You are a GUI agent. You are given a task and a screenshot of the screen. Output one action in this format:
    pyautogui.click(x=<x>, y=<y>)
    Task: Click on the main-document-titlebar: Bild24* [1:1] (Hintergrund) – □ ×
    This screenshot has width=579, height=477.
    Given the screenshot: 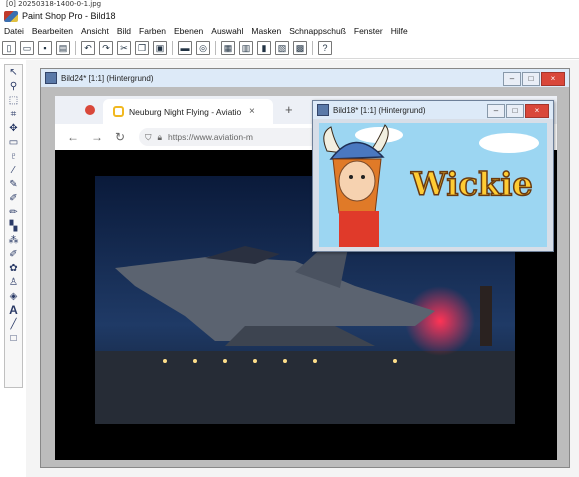 What is the action you would take?
    pyautogui.click(x=305, y=78)
    